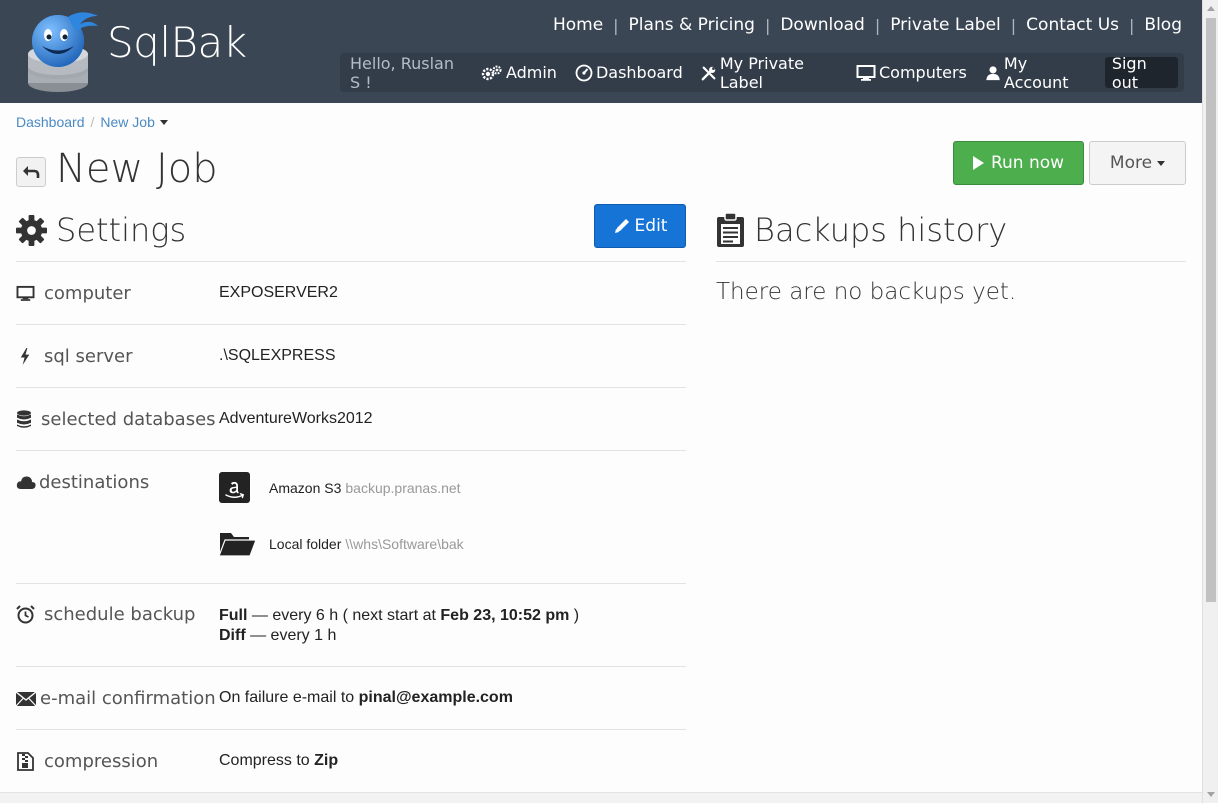  I want to click on nav-contact-us: Contact Us, so click(1072, 25).